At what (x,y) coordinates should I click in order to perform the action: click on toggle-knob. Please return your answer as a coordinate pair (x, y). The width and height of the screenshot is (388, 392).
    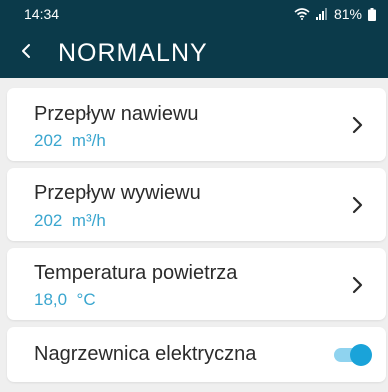
    Looking at the image, I should click on (361, 355).